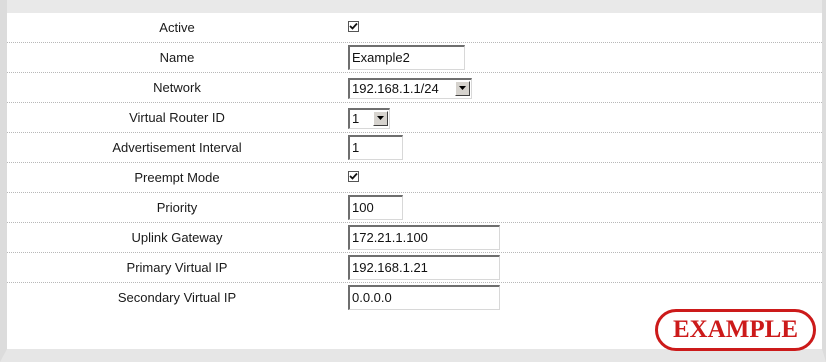  What do you see at coordinates (177, 57) in the screenshot?
I see `name-label: Name` at bounding box center [177, 57].